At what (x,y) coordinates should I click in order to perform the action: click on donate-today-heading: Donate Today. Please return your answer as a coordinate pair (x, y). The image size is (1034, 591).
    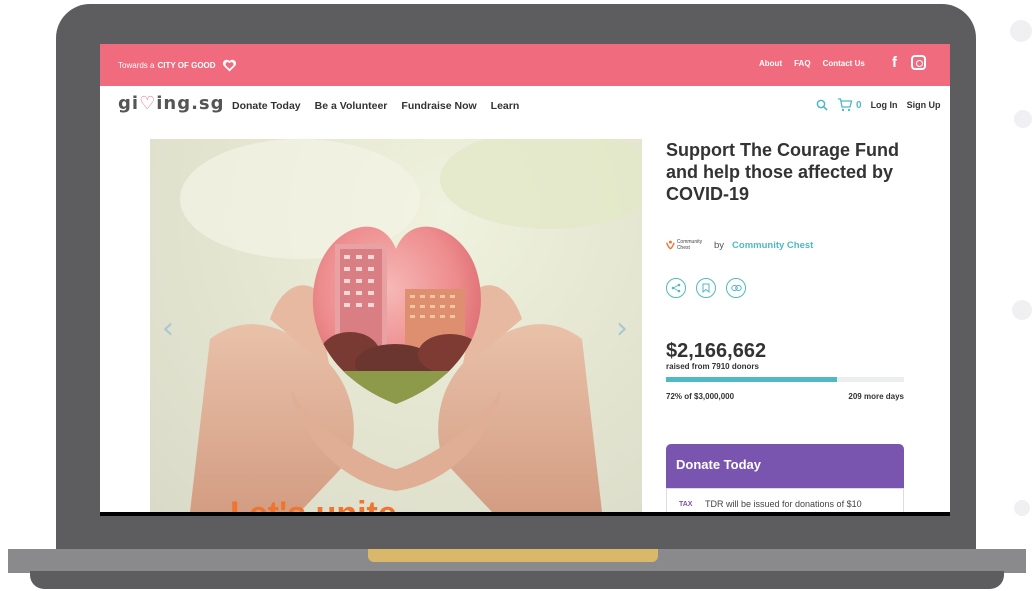
    Looking at the image, I should click on (718, 464).